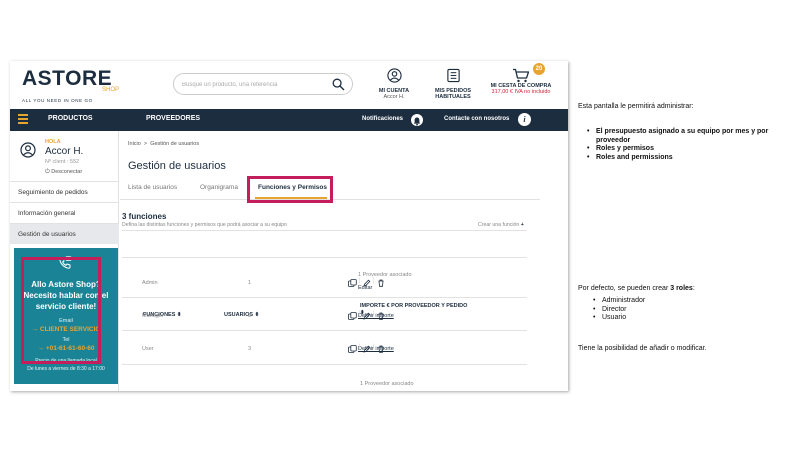  Describe the element at coordinates (152, 187) in the screenshot. I see `tab-lista-usuarios: Lista de usuarios` at that location.